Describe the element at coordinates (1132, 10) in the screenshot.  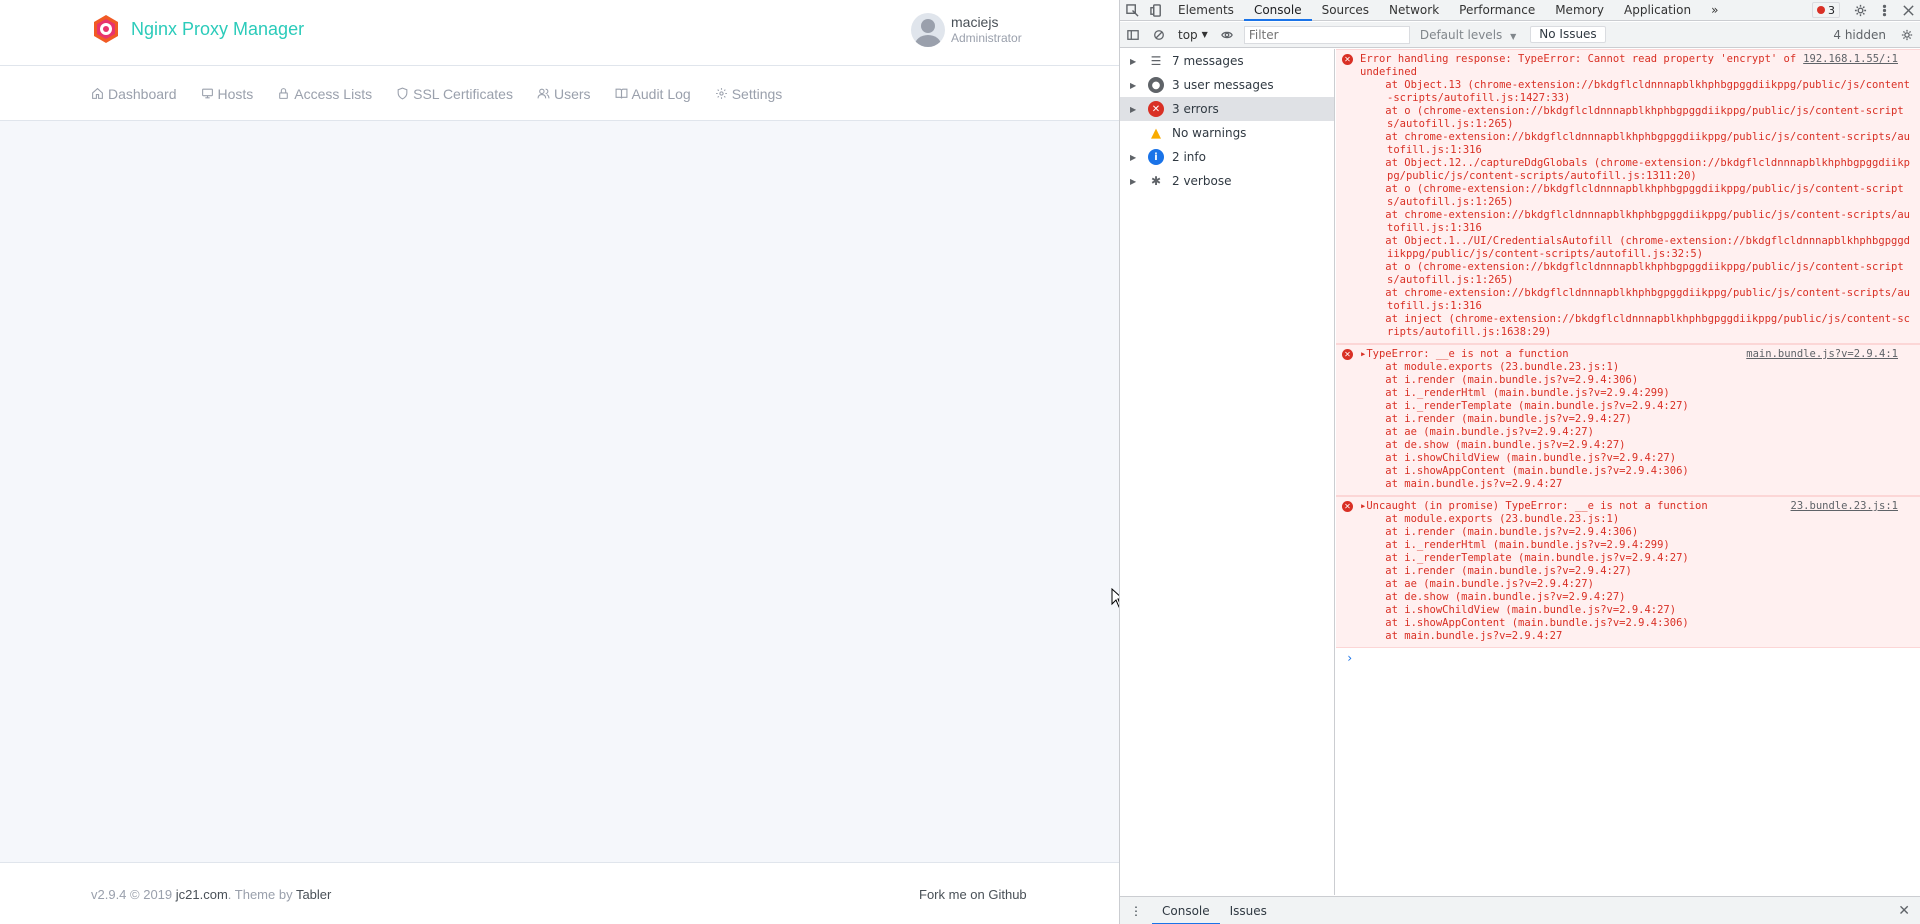
I see `inspect-element-button` at that location.